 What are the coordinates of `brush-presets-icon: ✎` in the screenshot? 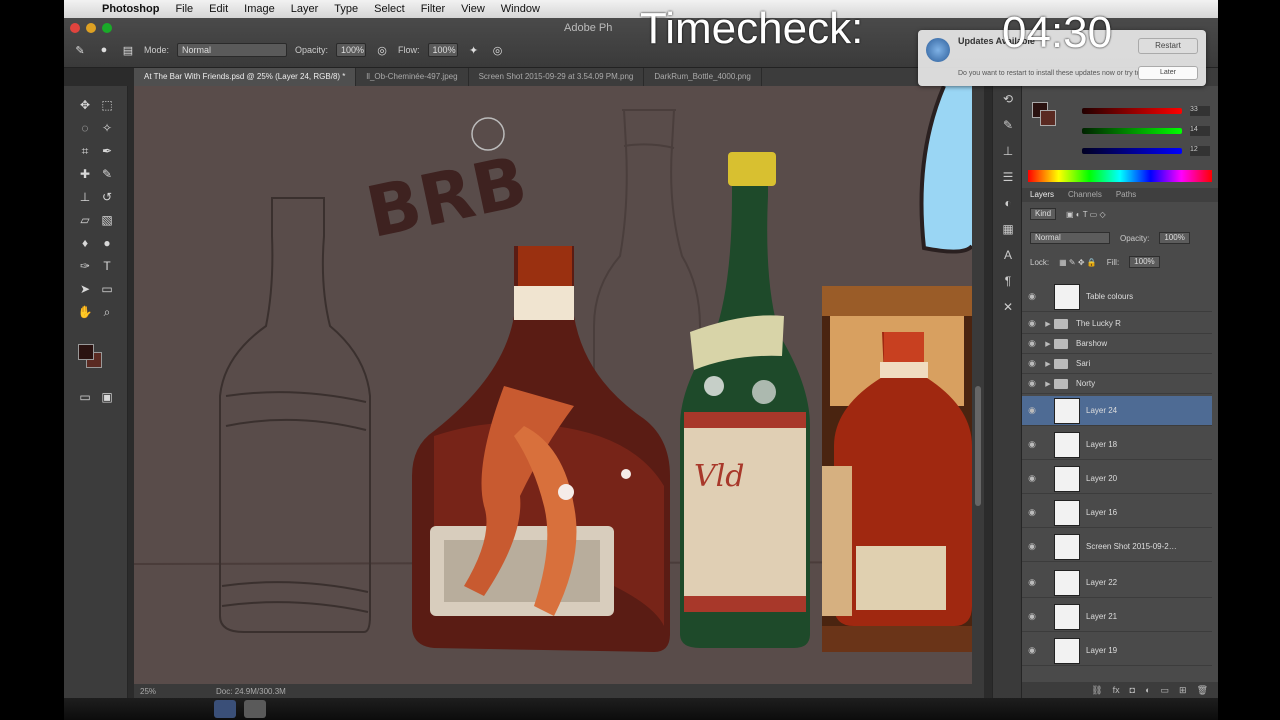 It's located at (1008, 125).